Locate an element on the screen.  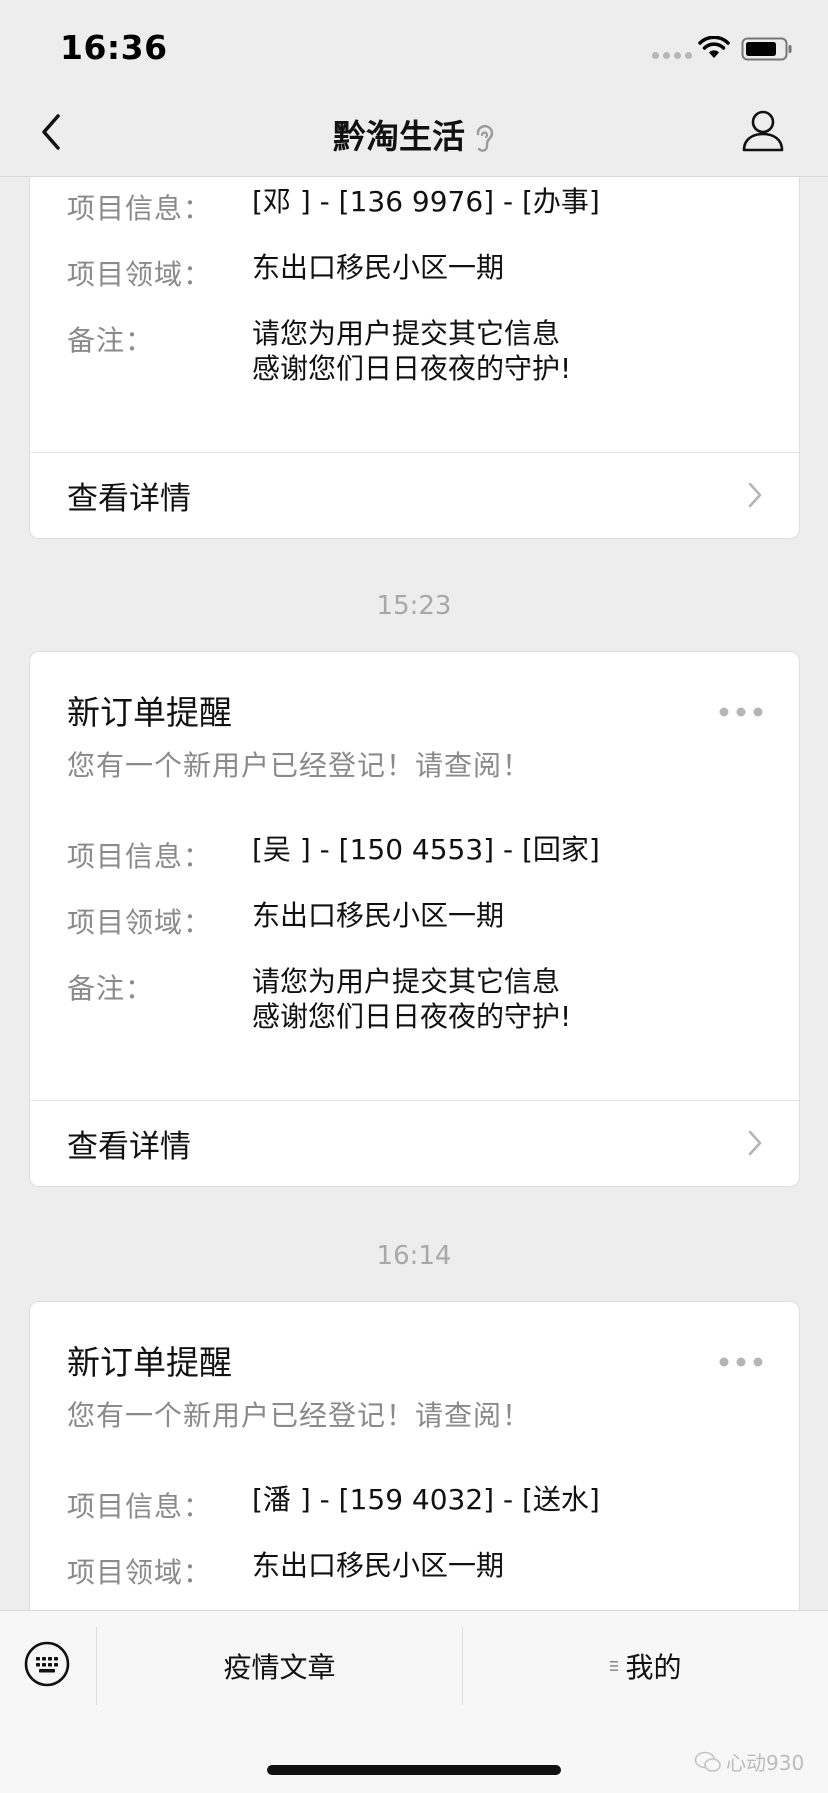
project-info-line: [吴 ] - [150 4553] - [回家] is located at coordinates (426, 849).